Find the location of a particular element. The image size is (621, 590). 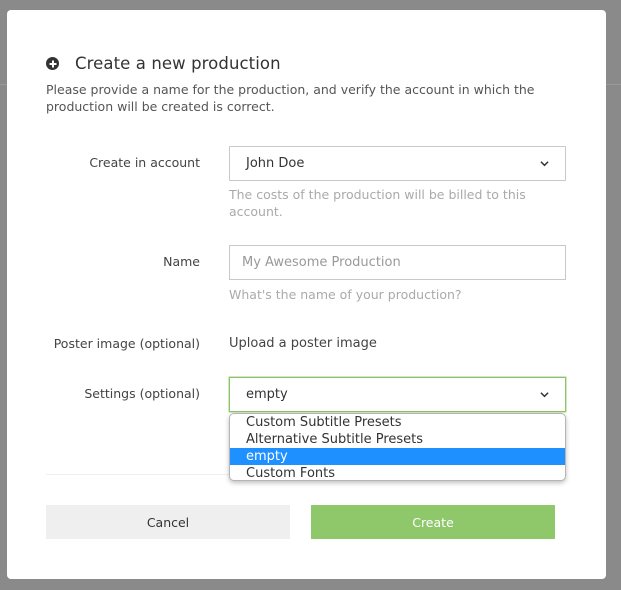

poster-label: Poster image (optional) is located at coordinates (126, 343).